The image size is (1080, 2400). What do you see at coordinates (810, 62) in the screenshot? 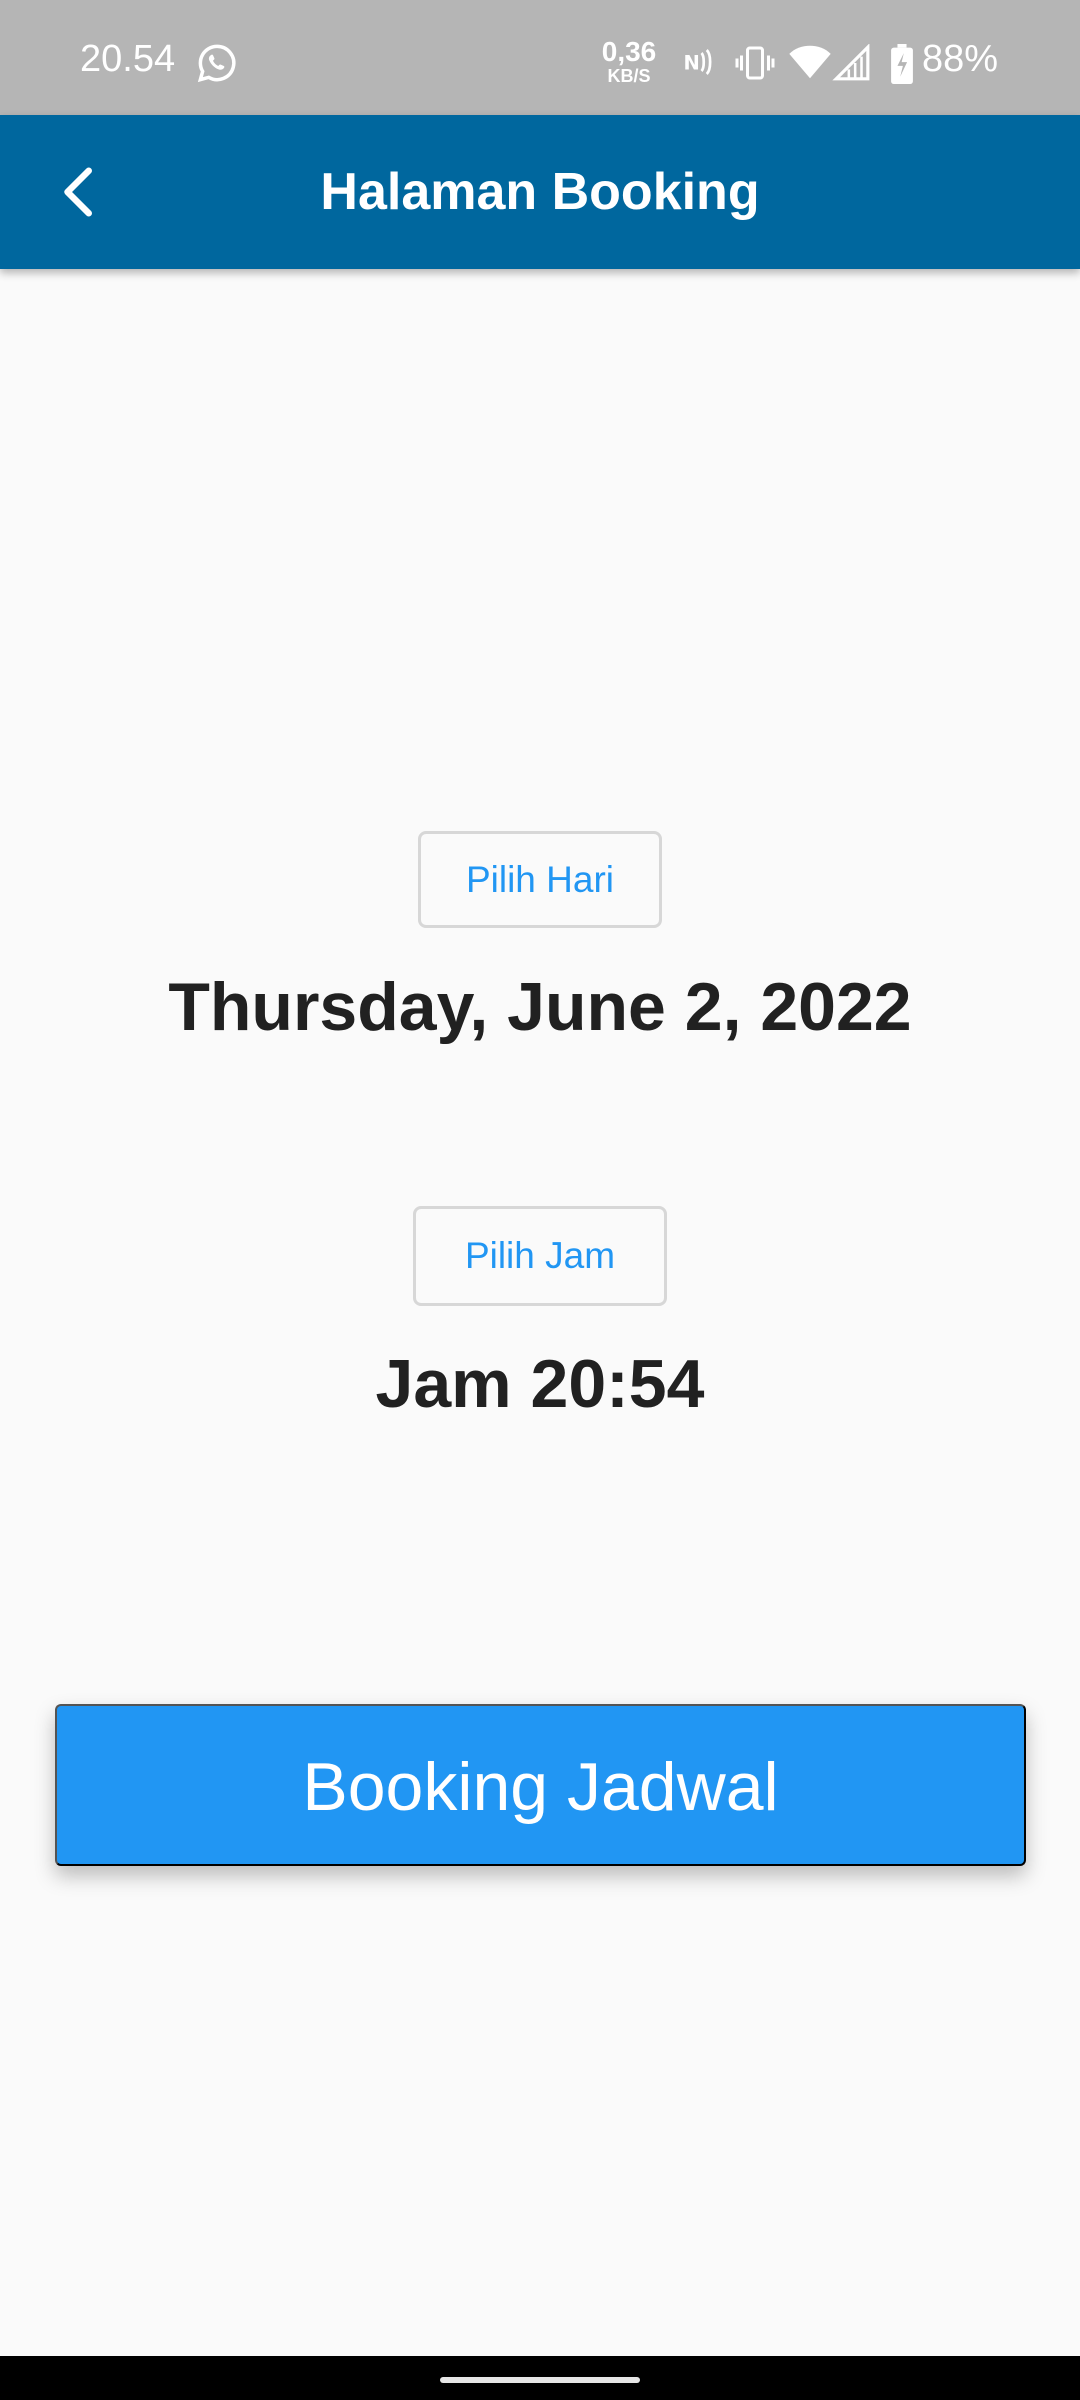
I see `wifi-icon` at bounding box center [810, 62].